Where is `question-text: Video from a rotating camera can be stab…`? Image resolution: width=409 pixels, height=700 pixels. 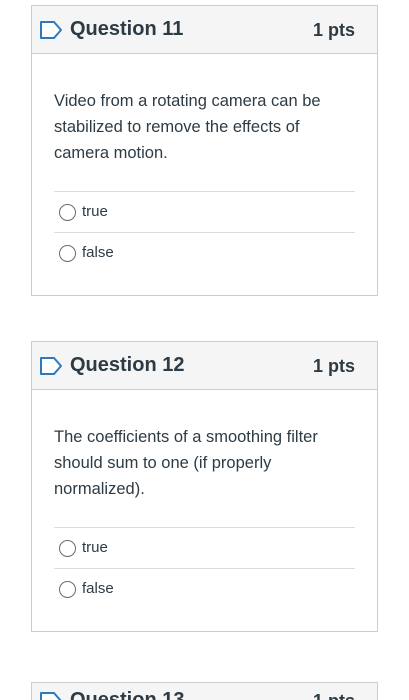
question-text: Video from a rotating camera can be stab… is located at coordinates (187, 127).